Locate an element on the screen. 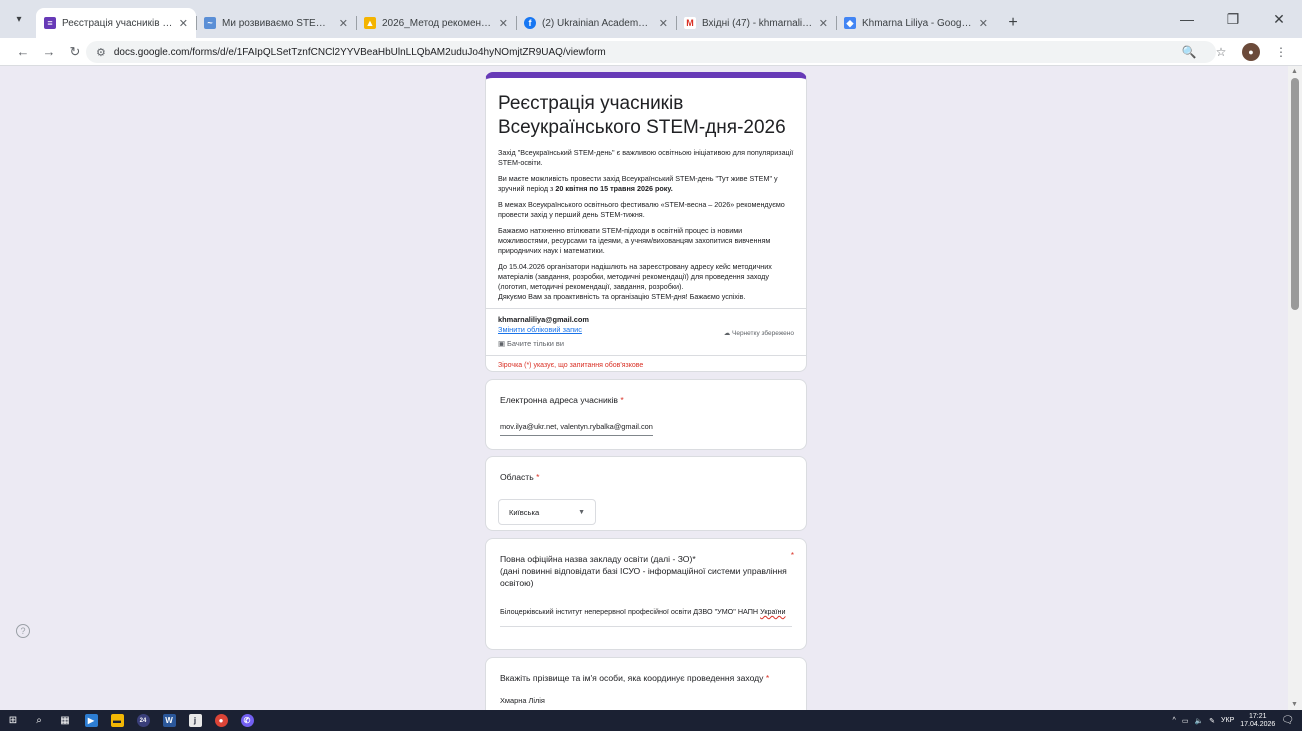  bookmark-star-icon: ☆ is located at coordinates (1221, 52).